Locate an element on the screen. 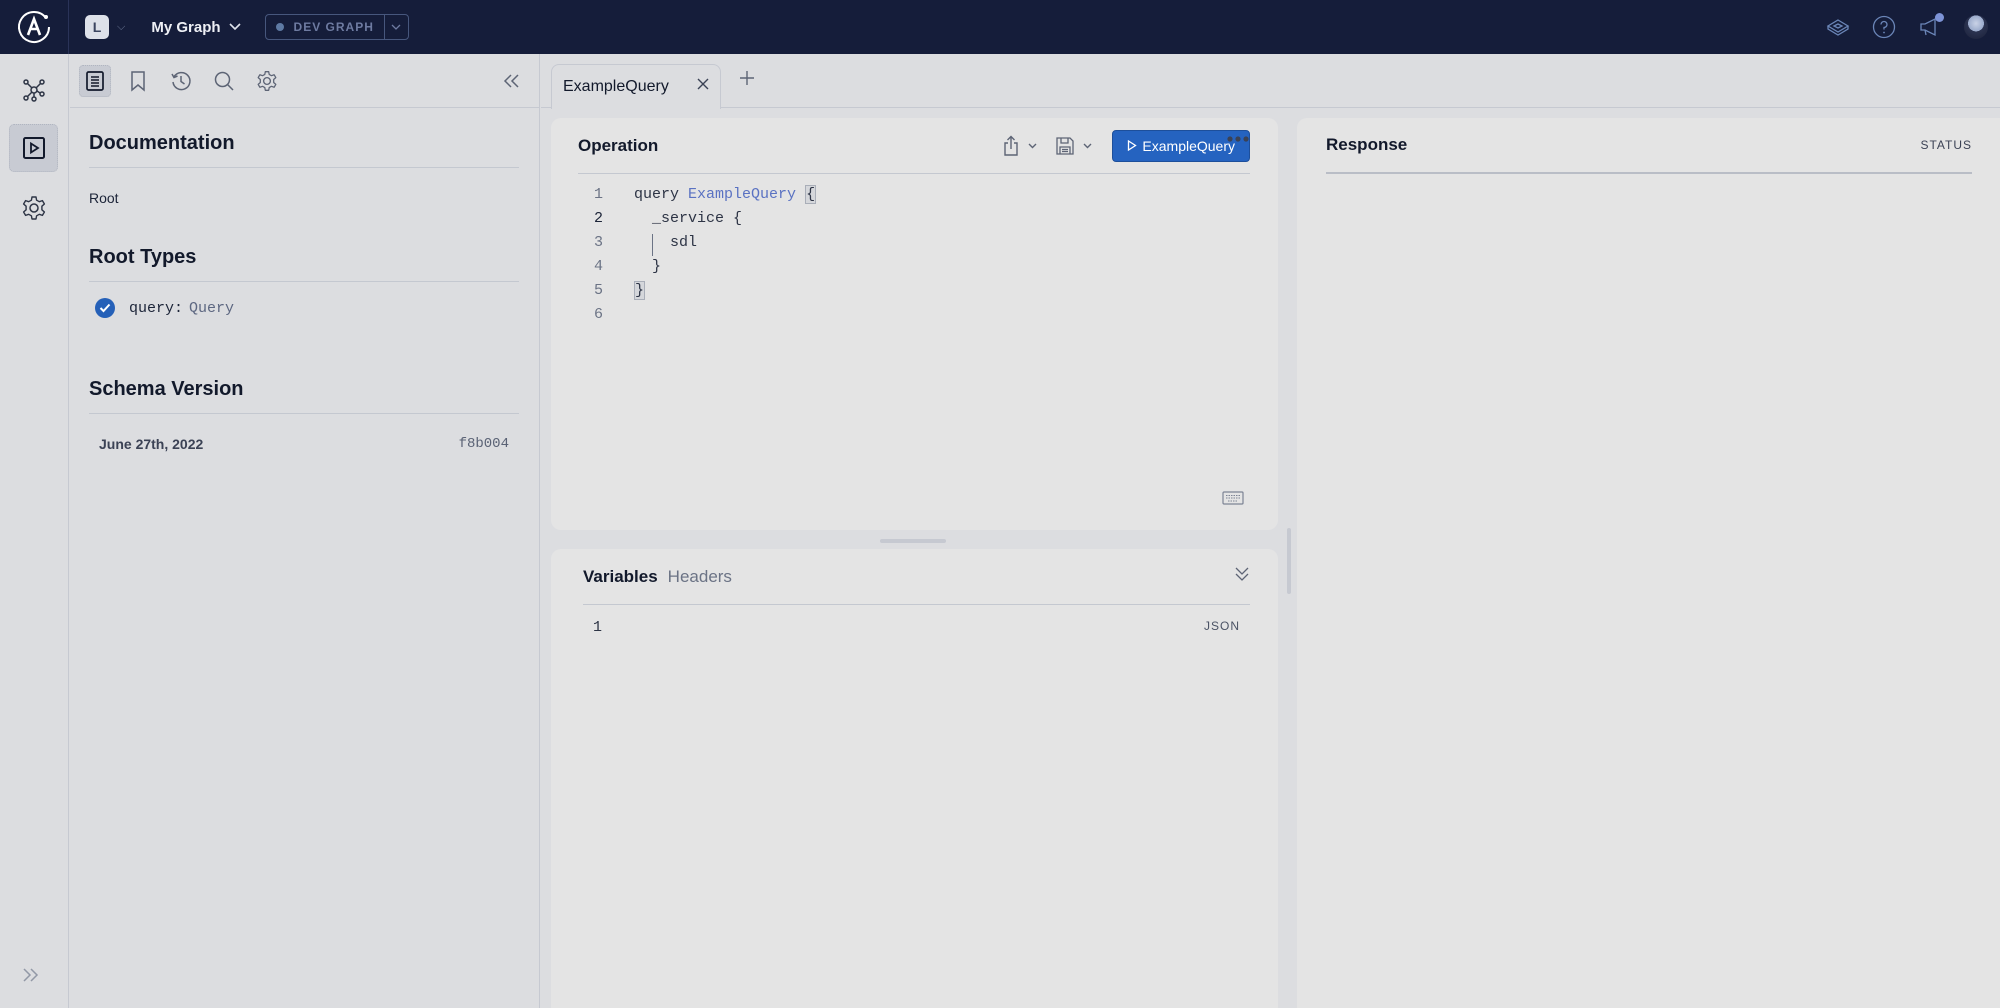 This screenshot has width=2000, height=1008. line-content: query ExampleQuery { is located at coordinates (725, 194).